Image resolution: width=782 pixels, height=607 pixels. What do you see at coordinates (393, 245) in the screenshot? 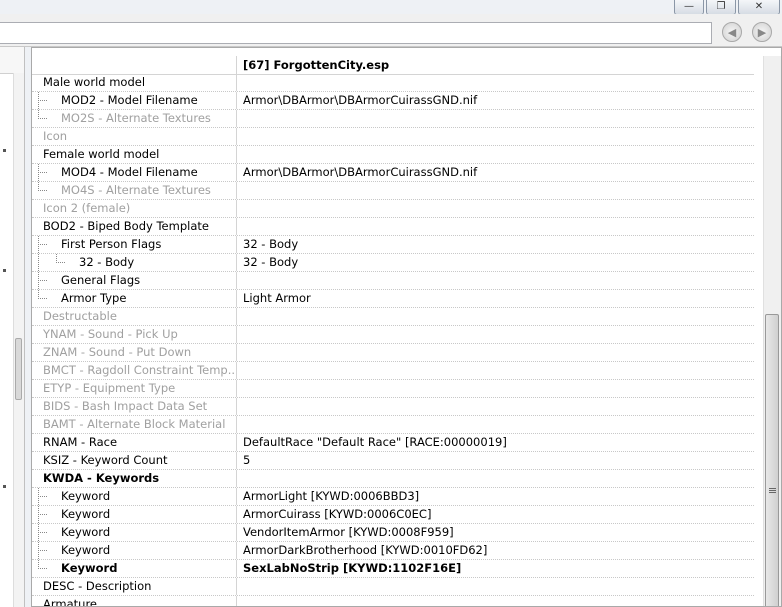
I see `record-row: First Person Flags 32 - Body` at bounding box center [393, 245].